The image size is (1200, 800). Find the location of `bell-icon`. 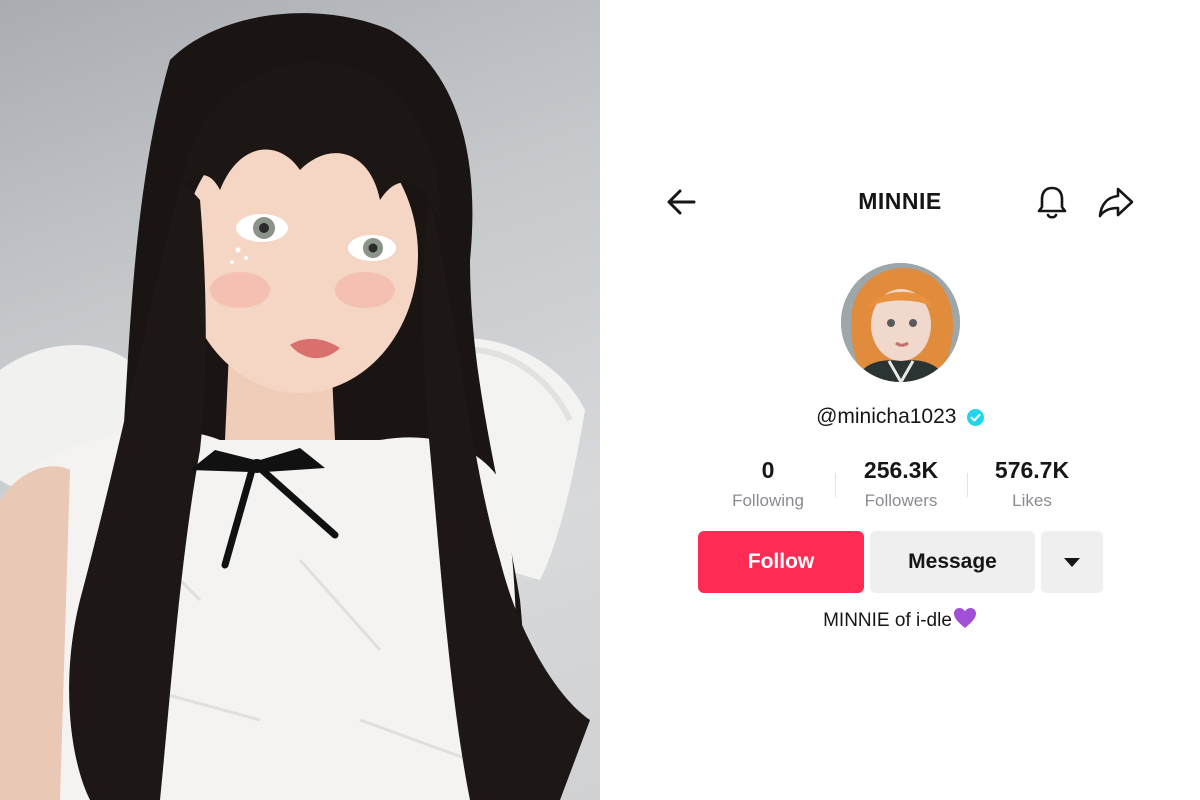

bell-icon is located at coordinates (1052, 202).